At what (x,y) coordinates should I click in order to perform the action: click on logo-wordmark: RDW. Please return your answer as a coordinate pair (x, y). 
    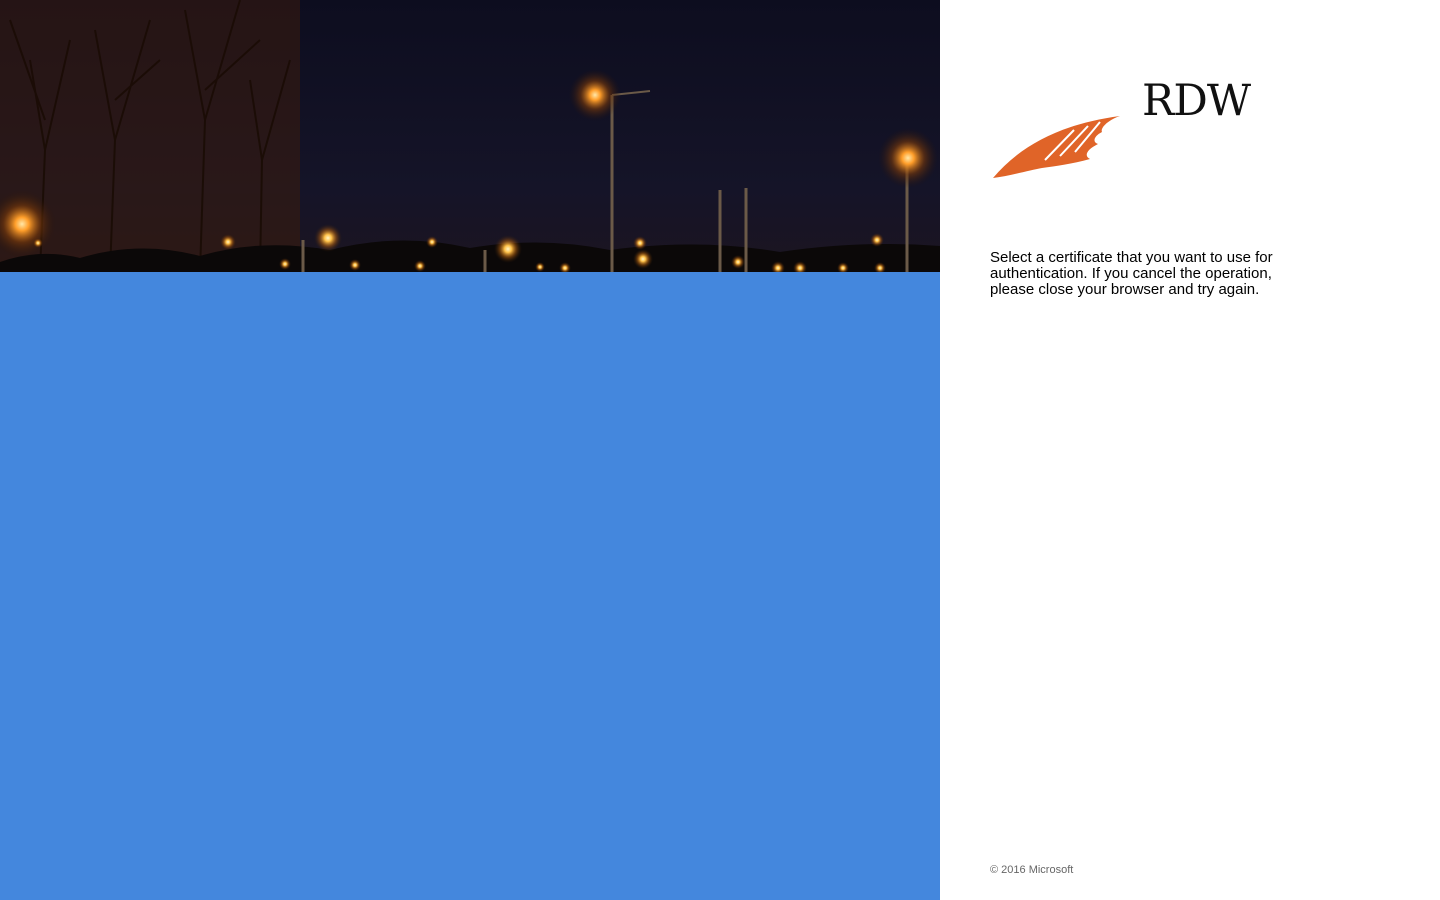
    Looking at the image, I should click on (1196, 101).